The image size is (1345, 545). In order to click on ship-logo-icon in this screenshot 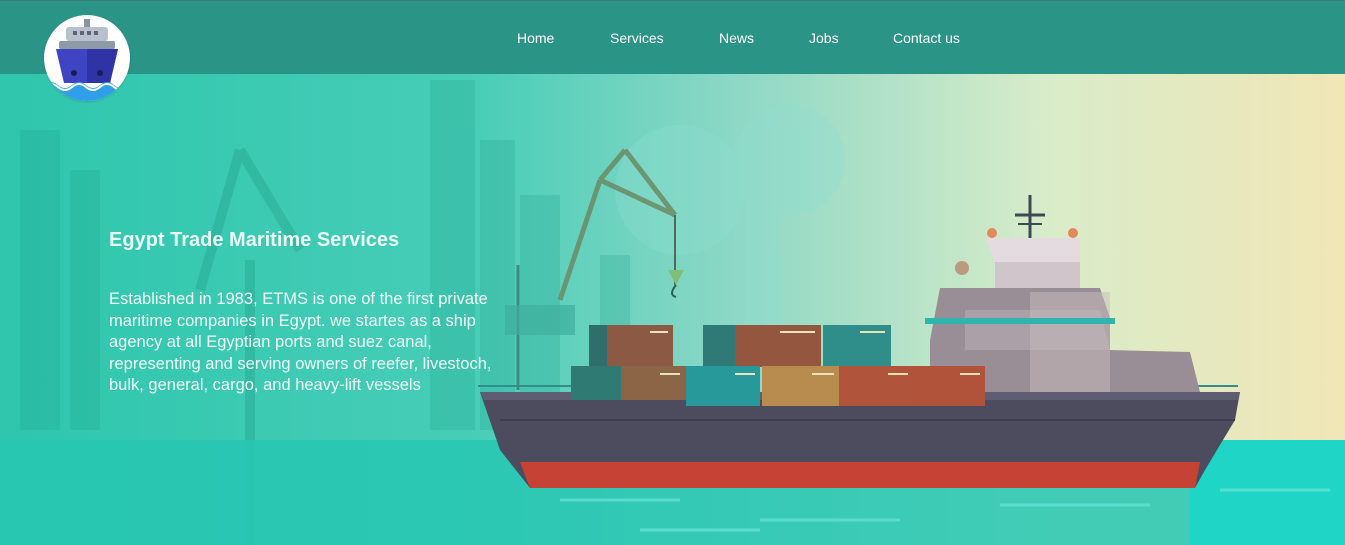, I will do `click(87, 60)`.